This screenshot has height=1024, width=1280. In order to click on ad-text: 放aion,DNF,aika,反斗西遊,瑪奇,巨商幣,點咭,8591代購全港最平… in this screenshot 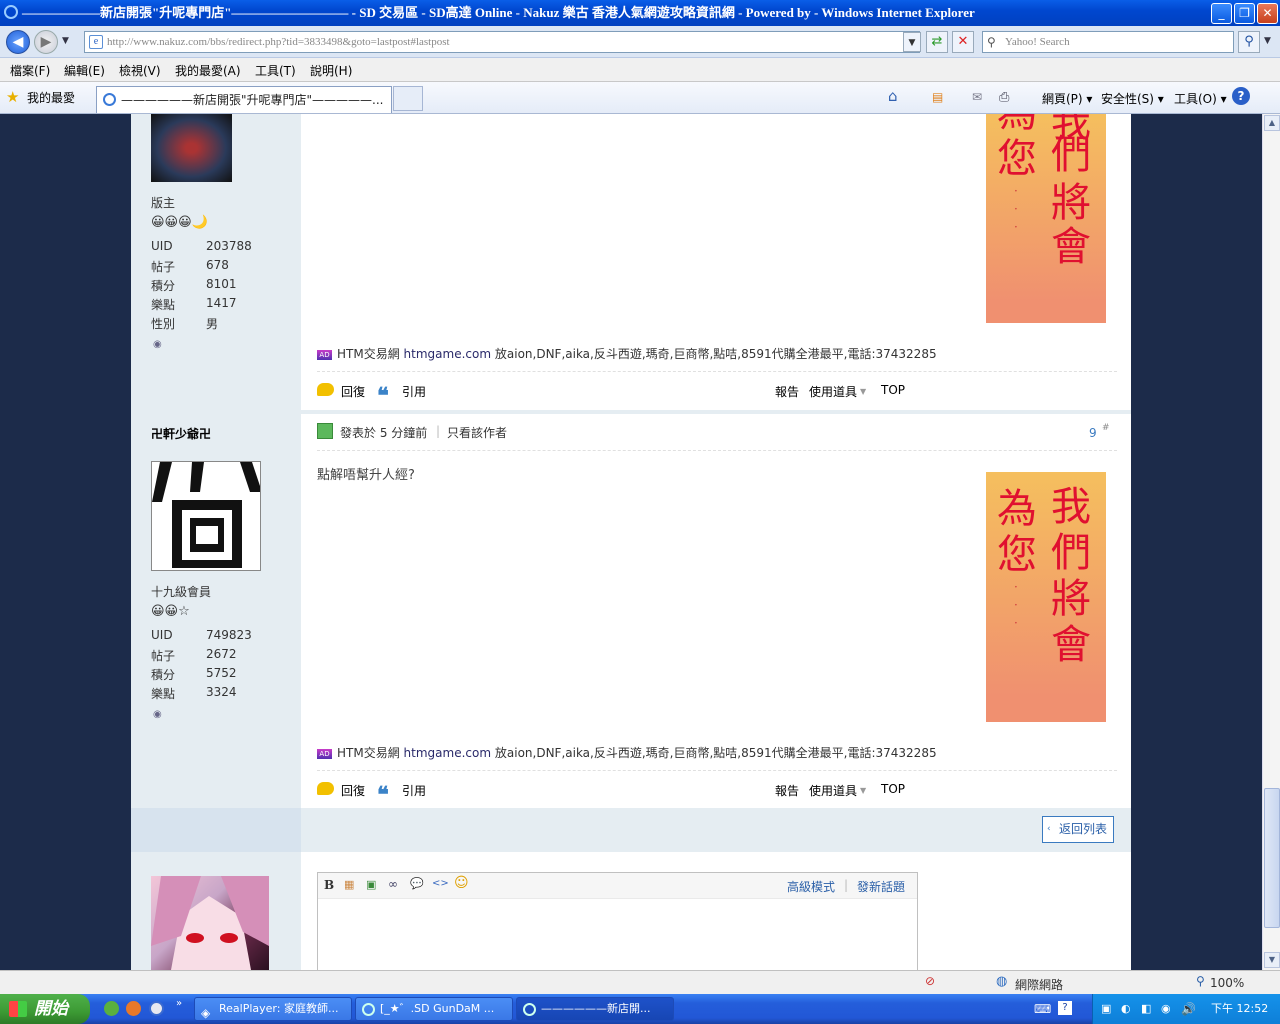, I will do `click(715, 354)`.